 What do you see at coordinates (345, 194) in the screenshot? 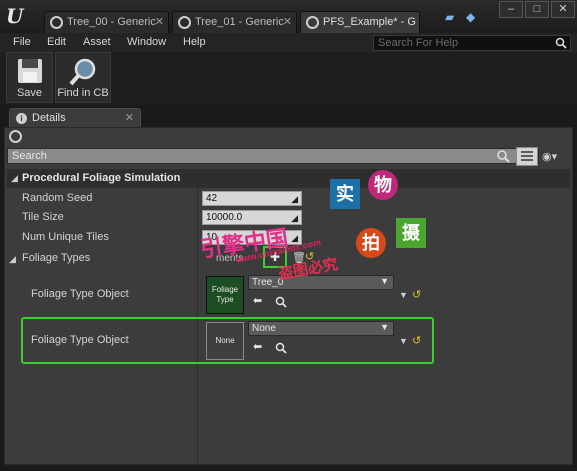
I see `watermark-char: 实` at bounding box center [345, 194].